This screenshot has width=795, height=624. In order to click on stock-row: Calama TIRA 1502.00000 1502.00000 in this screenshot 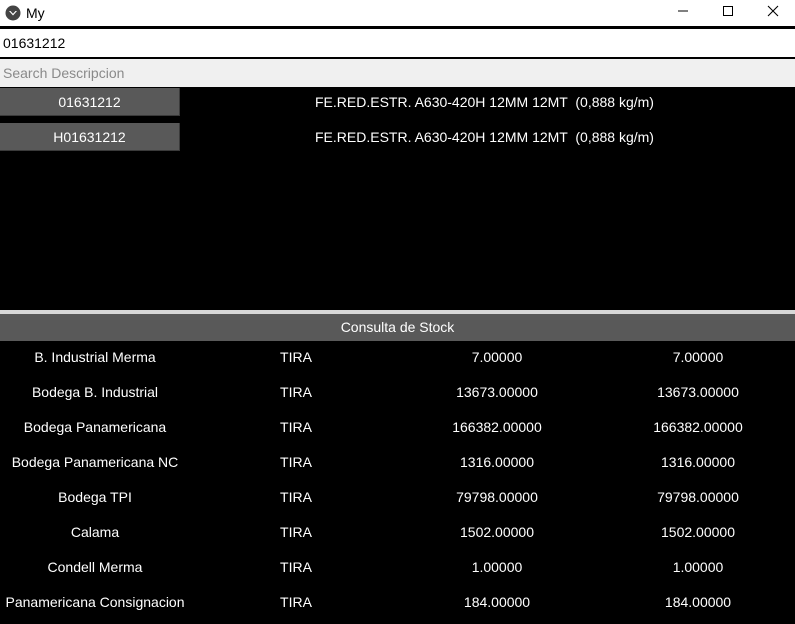, I will do `click(397, 533)`.